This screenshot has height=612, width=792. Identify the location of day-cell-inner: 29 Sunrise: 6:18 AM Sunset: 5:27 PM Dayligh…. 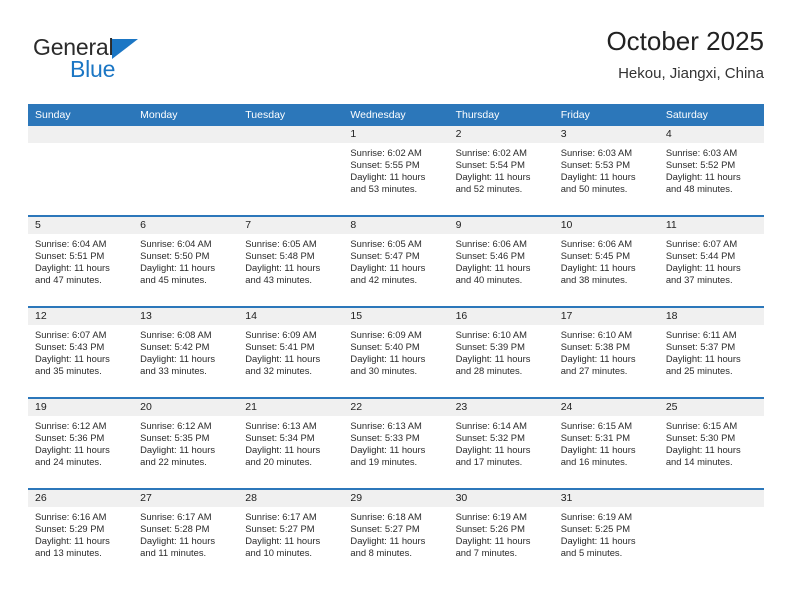
(396, 534).